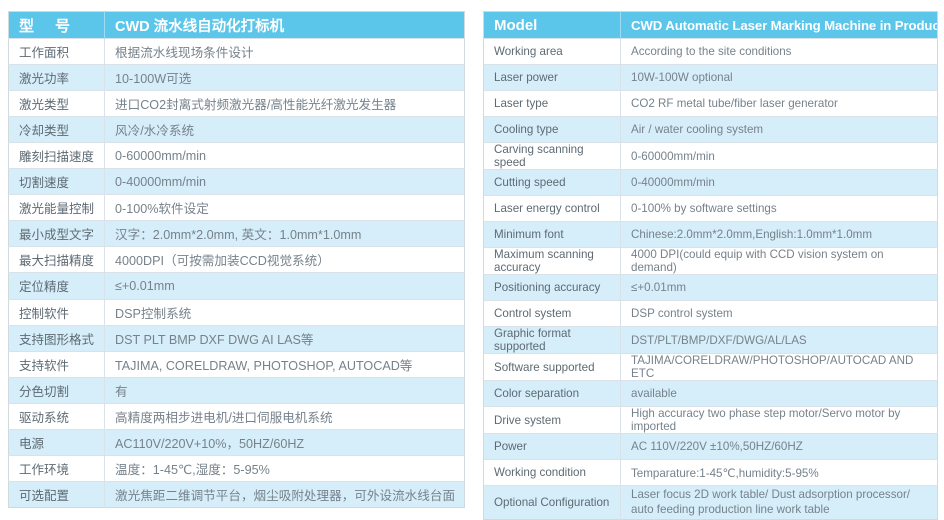 This screenshot has height=520, width=944. I want to click on english-header-model-label: Model, so click(552, 25).